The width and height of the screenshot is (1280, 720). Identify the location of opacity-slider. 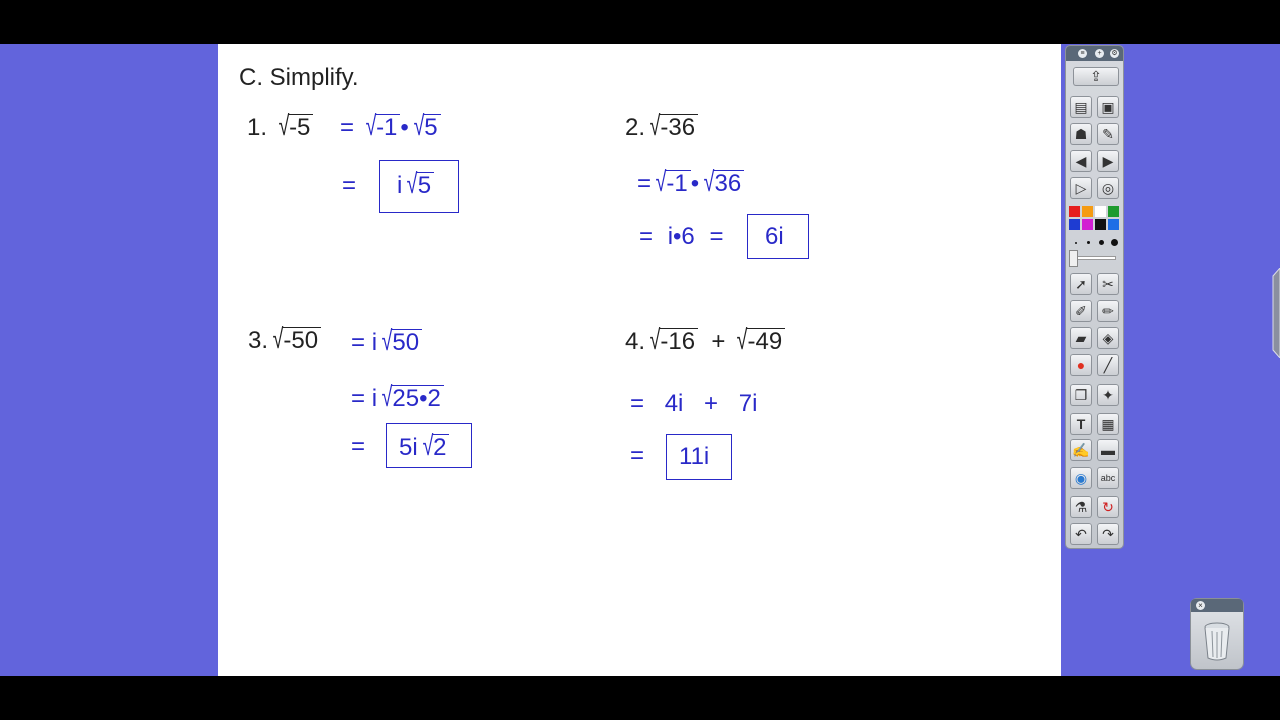
(1094, 258).